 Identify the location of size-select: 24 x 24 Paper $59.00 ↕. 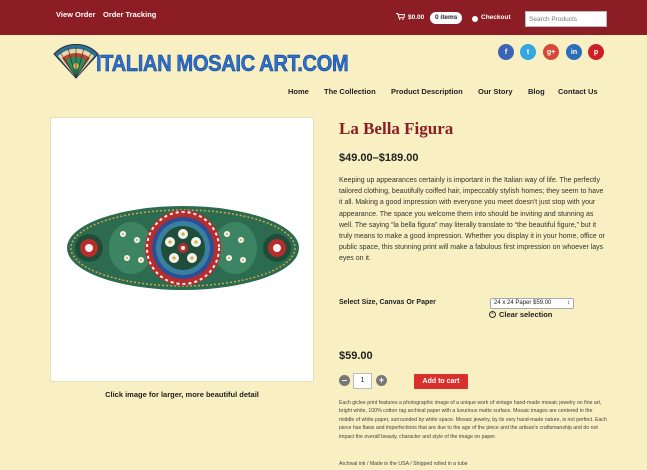
(532, 303).